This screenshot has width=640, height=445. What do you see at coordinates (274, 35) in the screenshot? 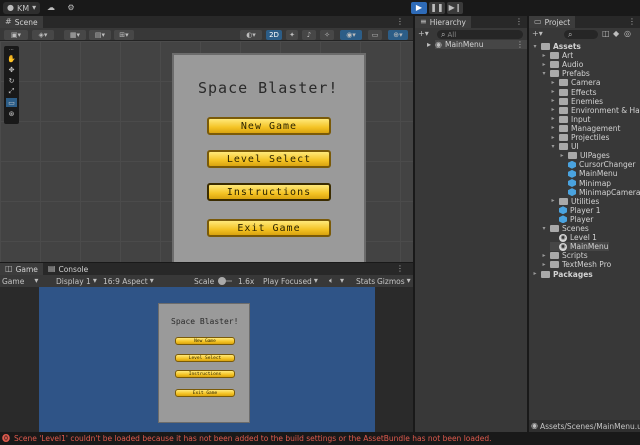
I see `toggle-2d-button: 2D` at bounding box center [274, 35].